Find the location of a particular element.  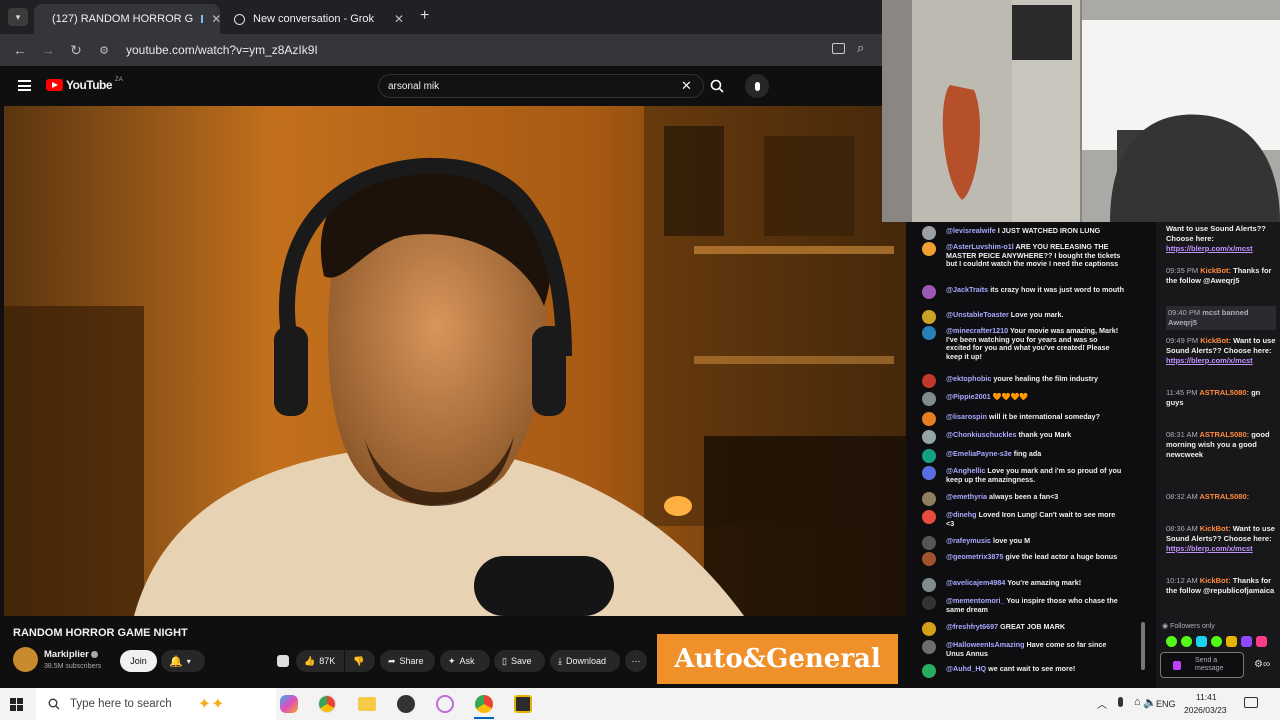

chat-scrollbar is located at coordinates (1143, 646).